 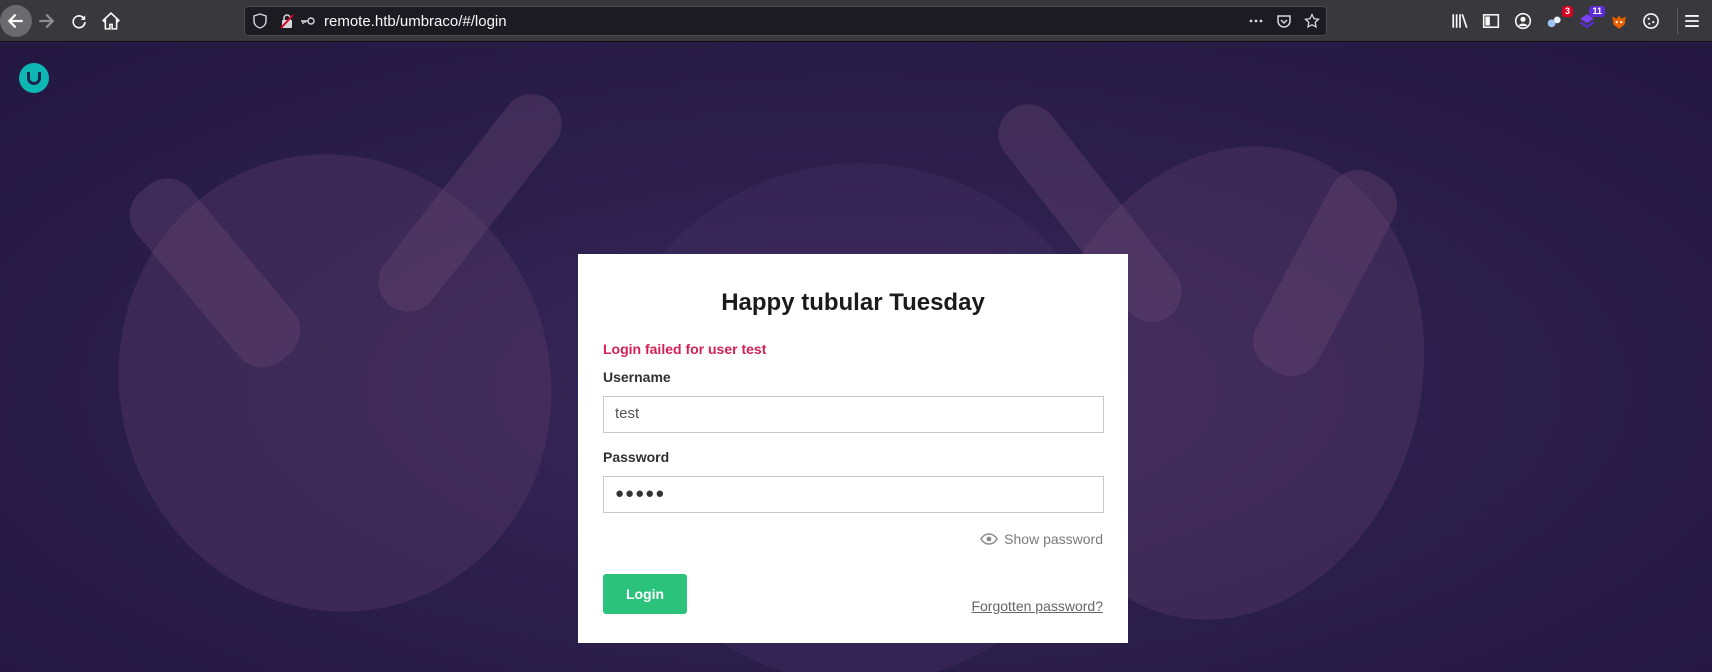 I want to click on pocket-icon, so click(x=1284, y=21).